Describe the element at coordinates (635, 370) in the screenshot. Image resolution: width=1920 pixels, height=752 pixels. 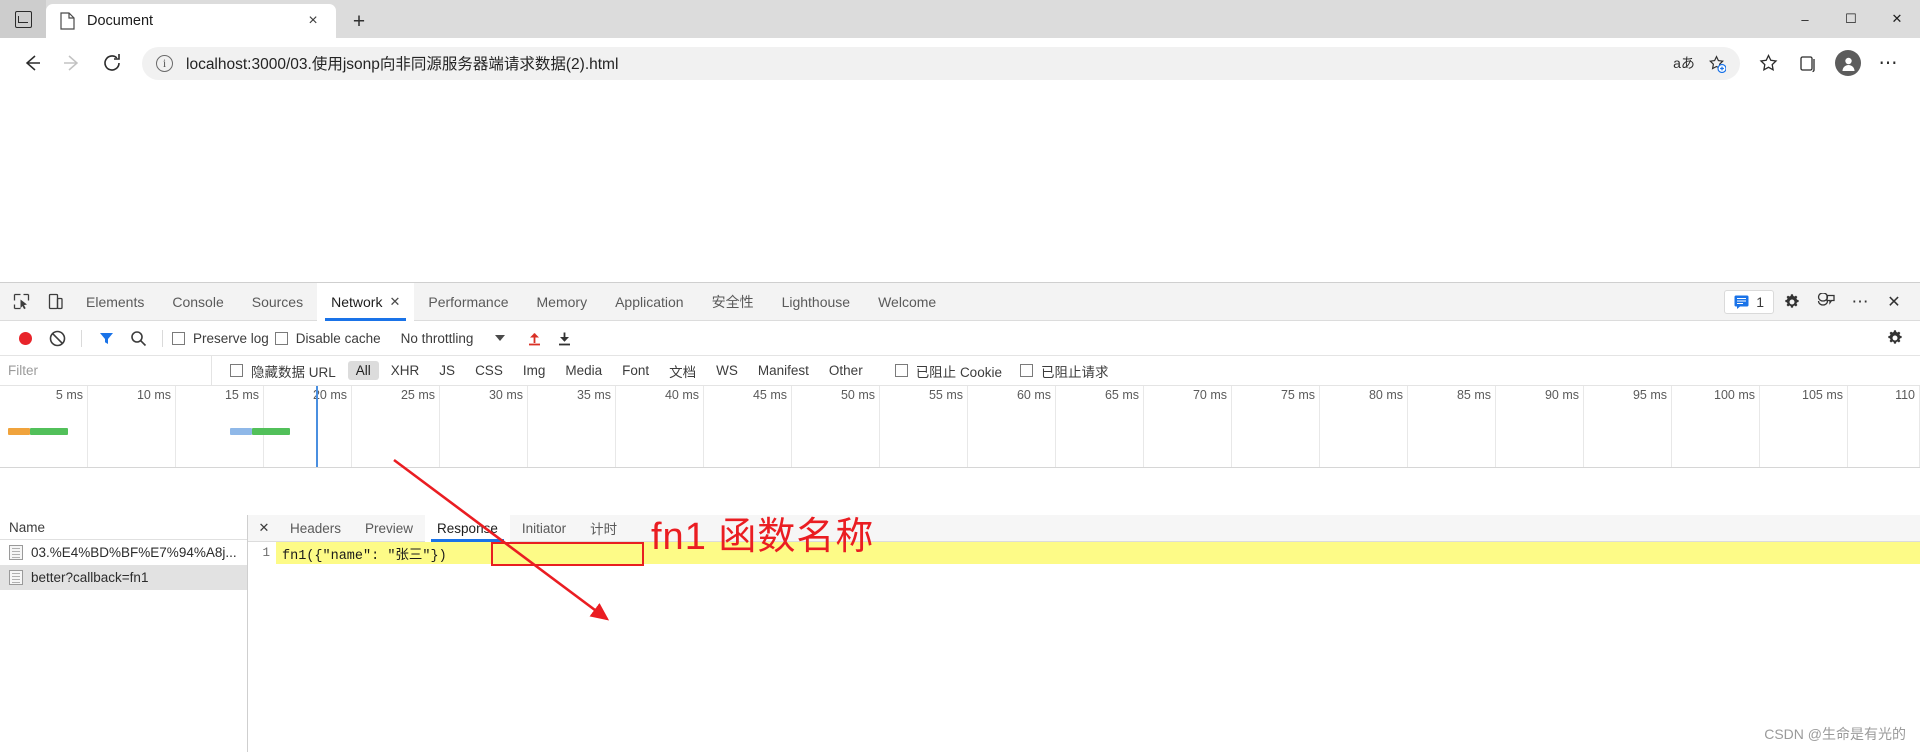
I see `type-filter-font: Font` at that location.